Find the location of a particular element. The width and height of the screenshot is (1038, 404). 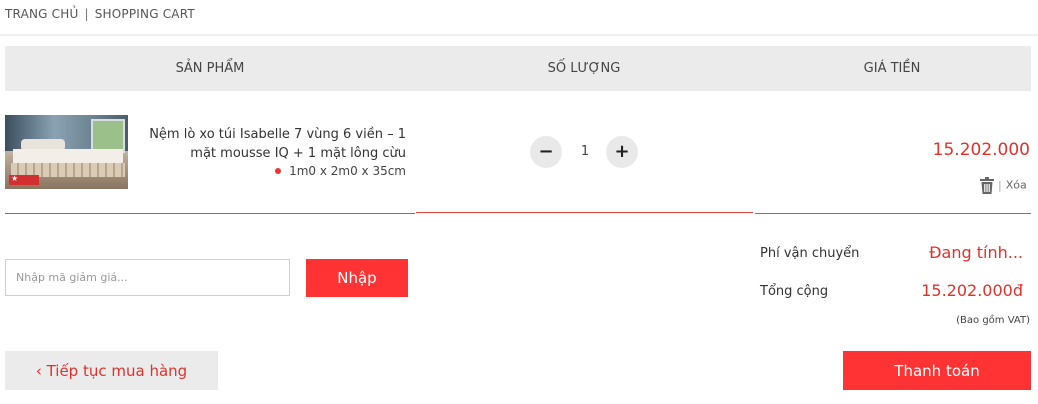

coupon-input is located at coordinates (147, 277).